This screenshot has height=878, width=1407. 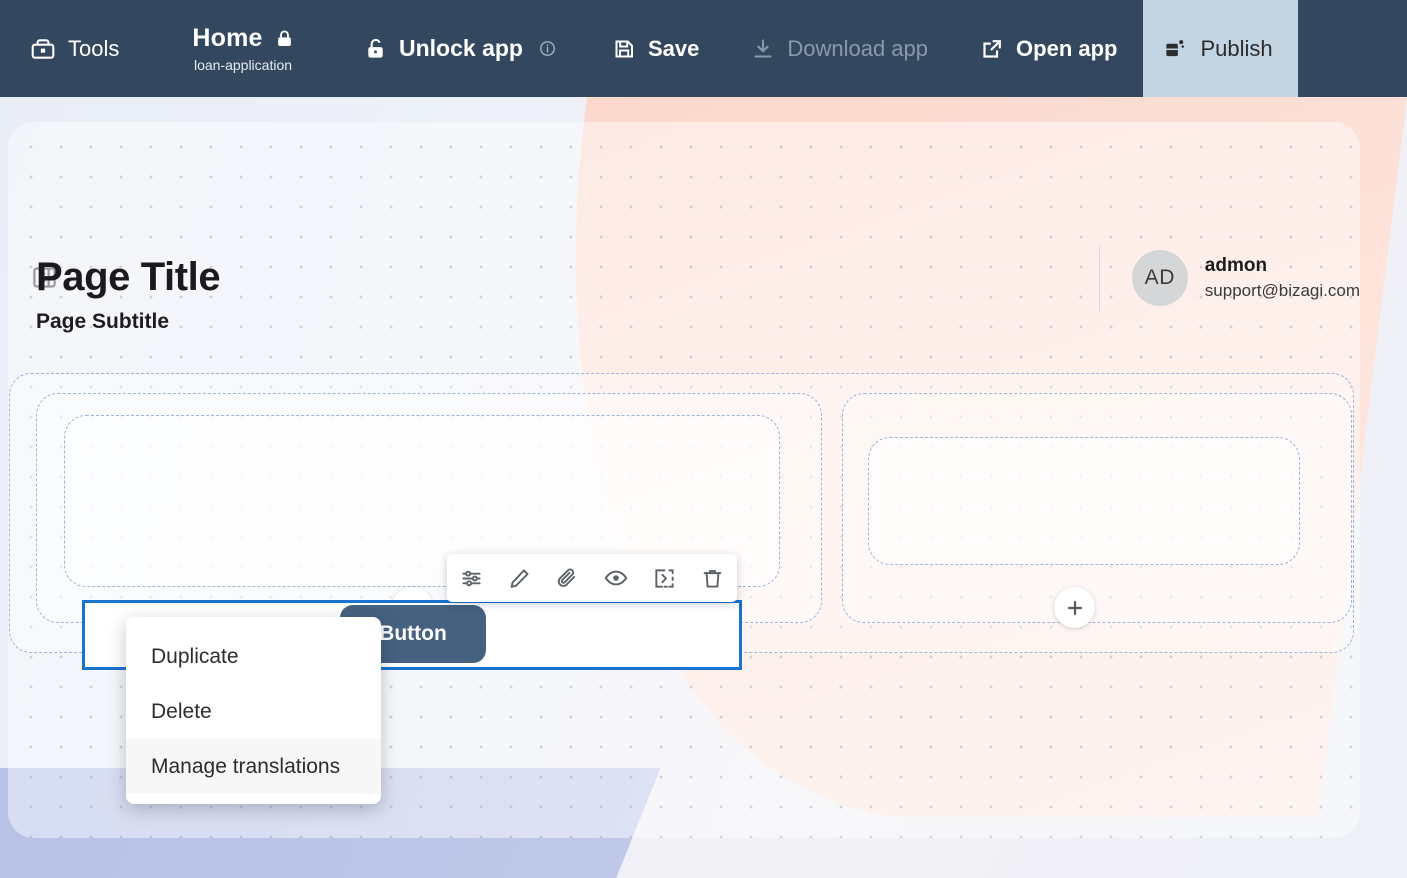 What do you see at coordinates (246, 766) in the screenshot?
I see `context-menu-label: Manage translations` at bounding box center [246, 766].